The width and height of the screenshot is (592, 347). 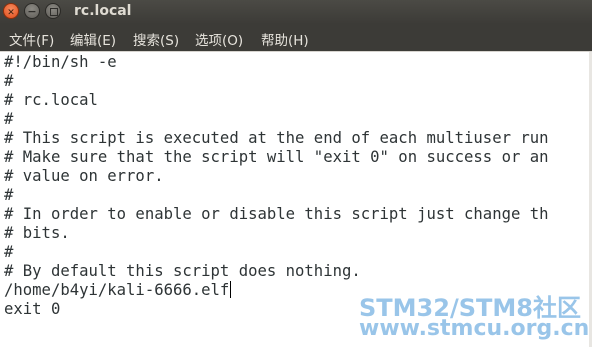 I want to click on close-icon: ✕, so click(x=11, y=13).